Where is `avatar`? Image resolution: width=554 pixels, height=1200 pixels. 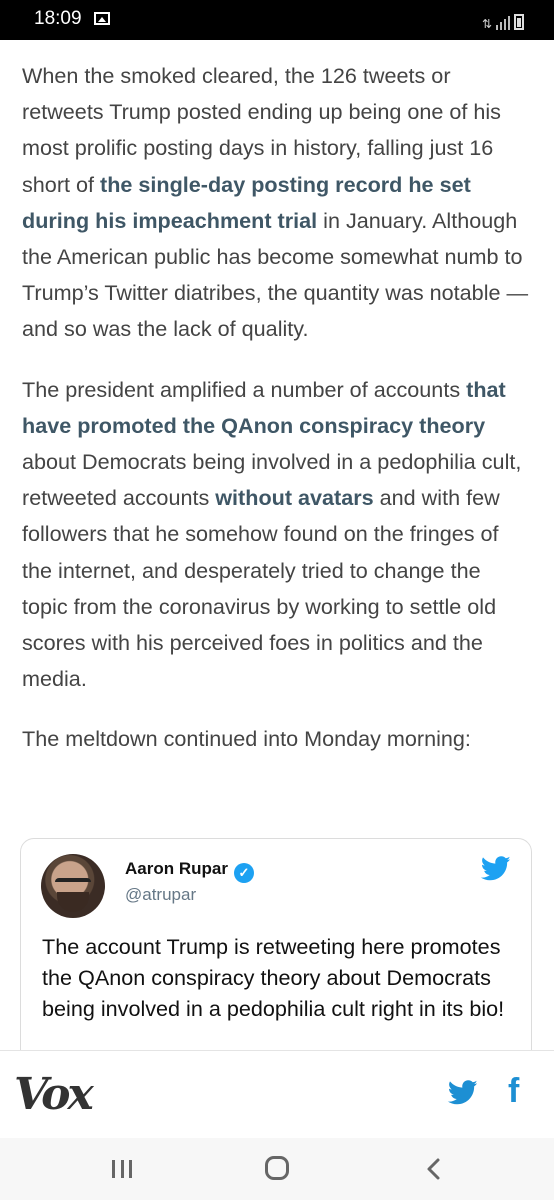
avatar is located at coordinates (73, 886).